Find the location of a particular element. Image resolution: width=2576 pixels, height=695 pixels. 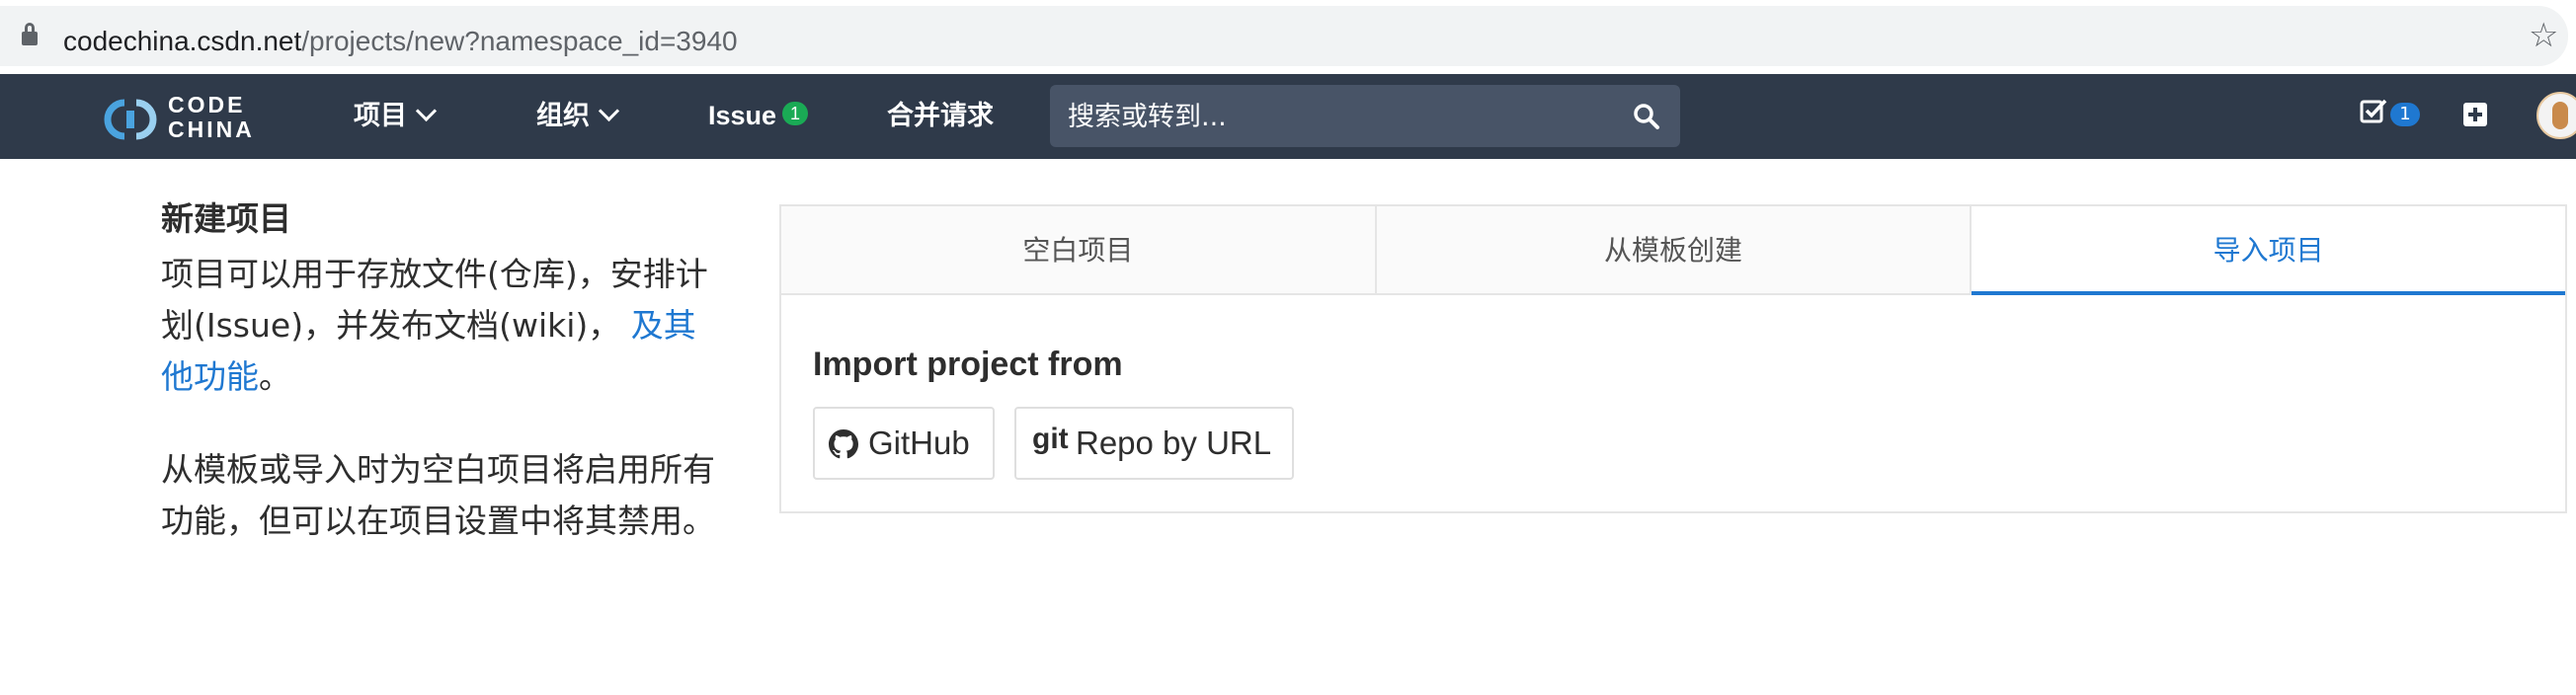

issues-count-badge: 1 is located at coordinates (795, 113).